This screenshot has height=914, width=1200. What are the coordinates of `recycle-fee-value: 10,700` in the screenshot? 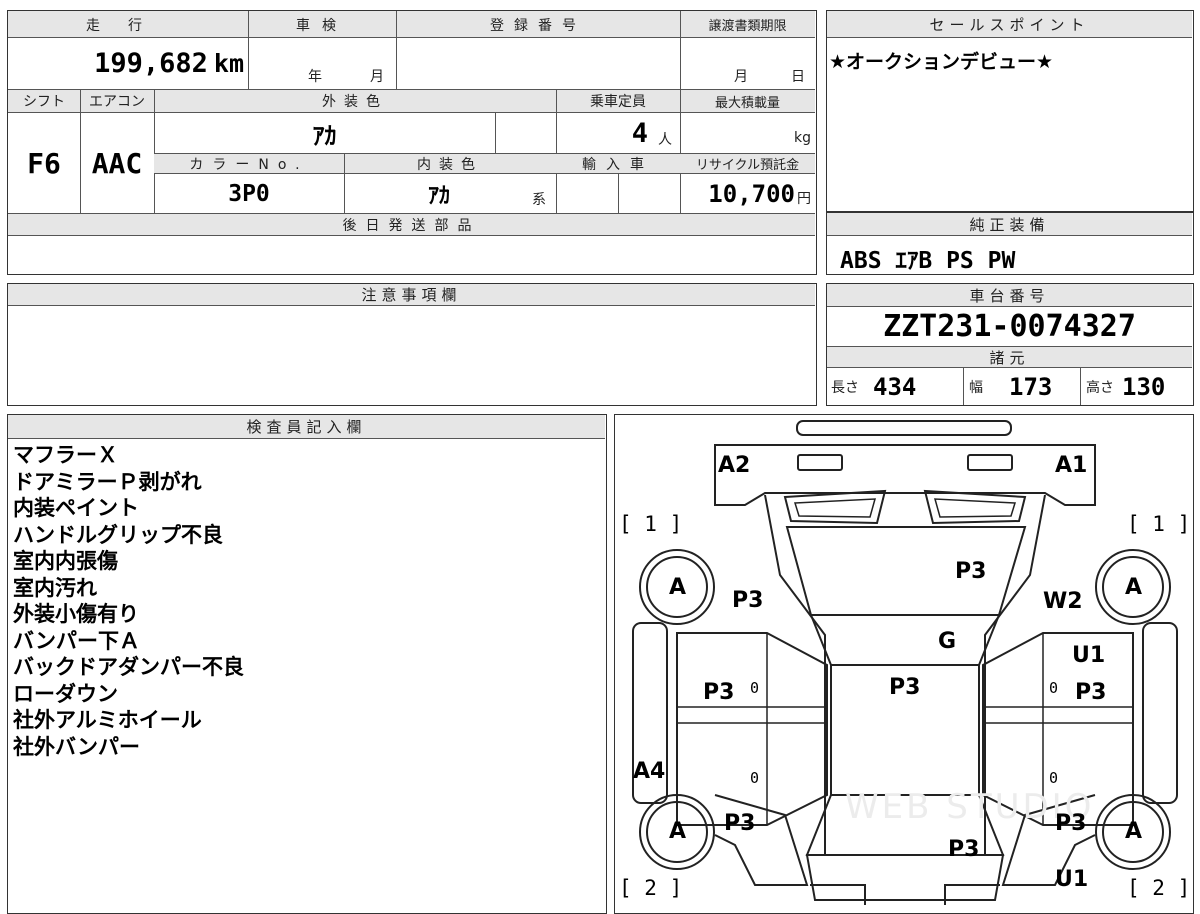 It's located at (751, 193).